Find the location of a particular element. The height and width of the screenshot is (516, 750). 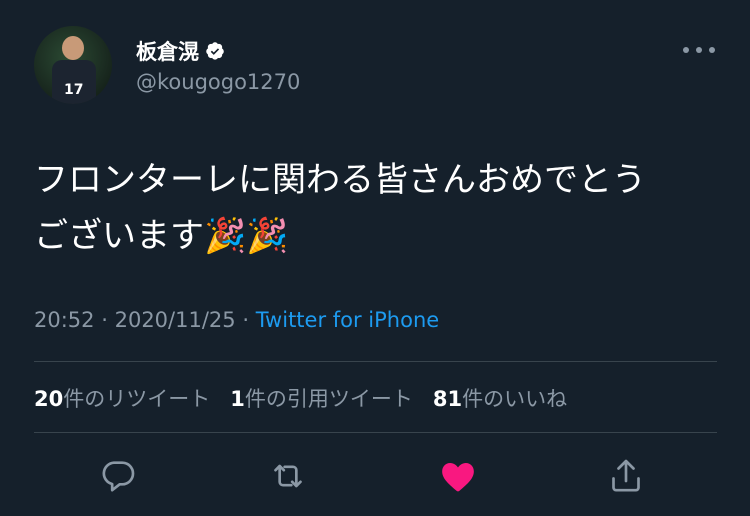

avatar-head is located at coordinates (73, 48).